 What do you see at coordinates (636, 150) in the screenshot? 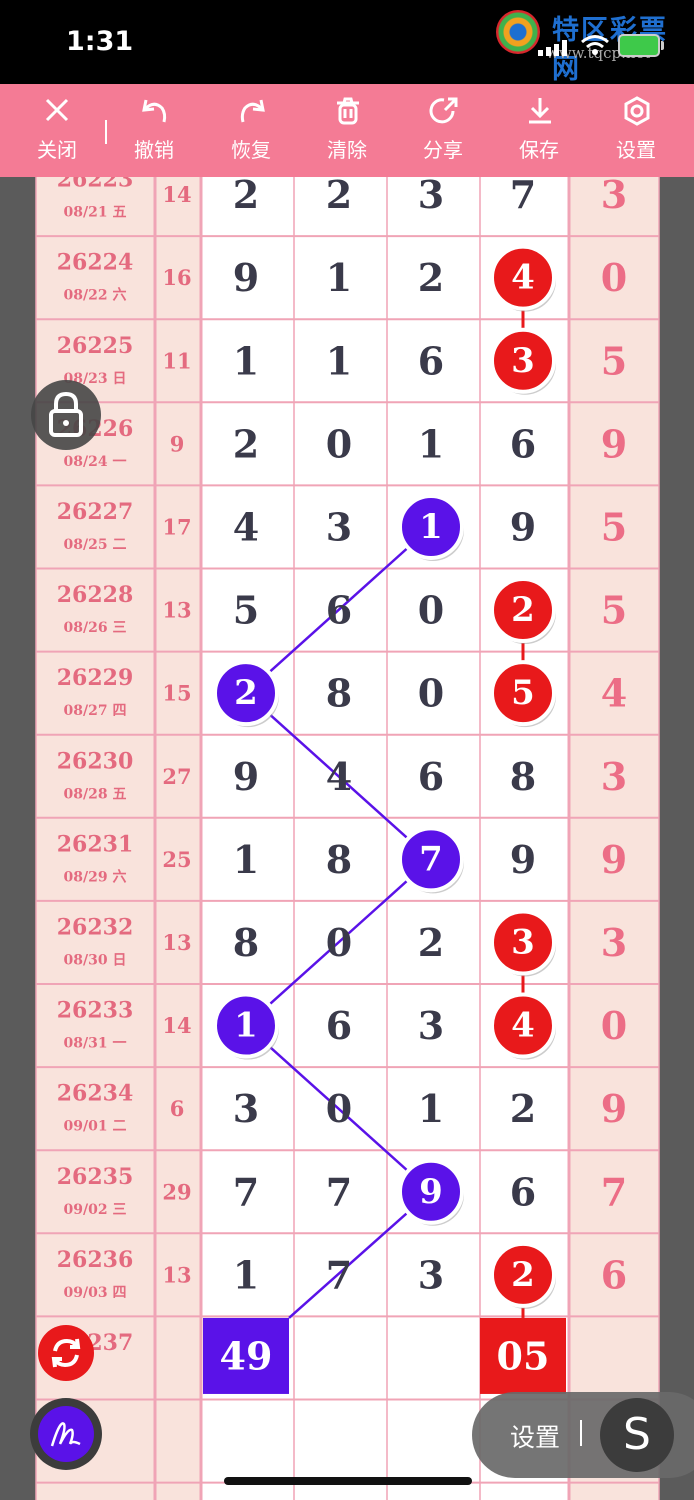
I see `settings-label: 设置` at bounding box center [636, 150].